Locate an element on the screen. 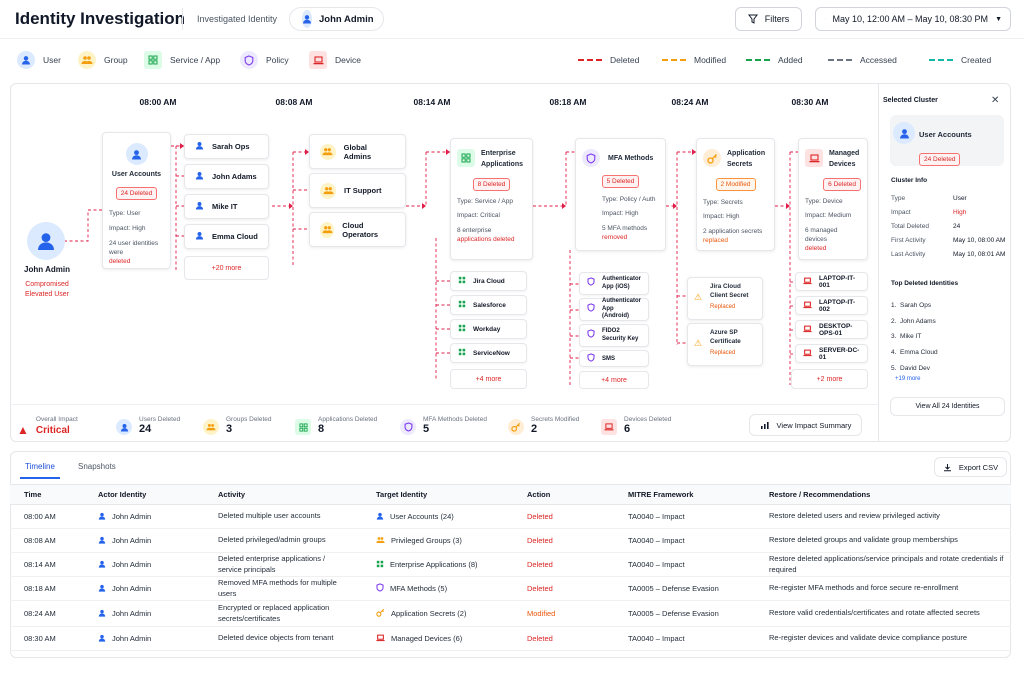 The image size is (1024, 676). cell-target: Enterprise Applications (8) is located at coordinates (437, 564).